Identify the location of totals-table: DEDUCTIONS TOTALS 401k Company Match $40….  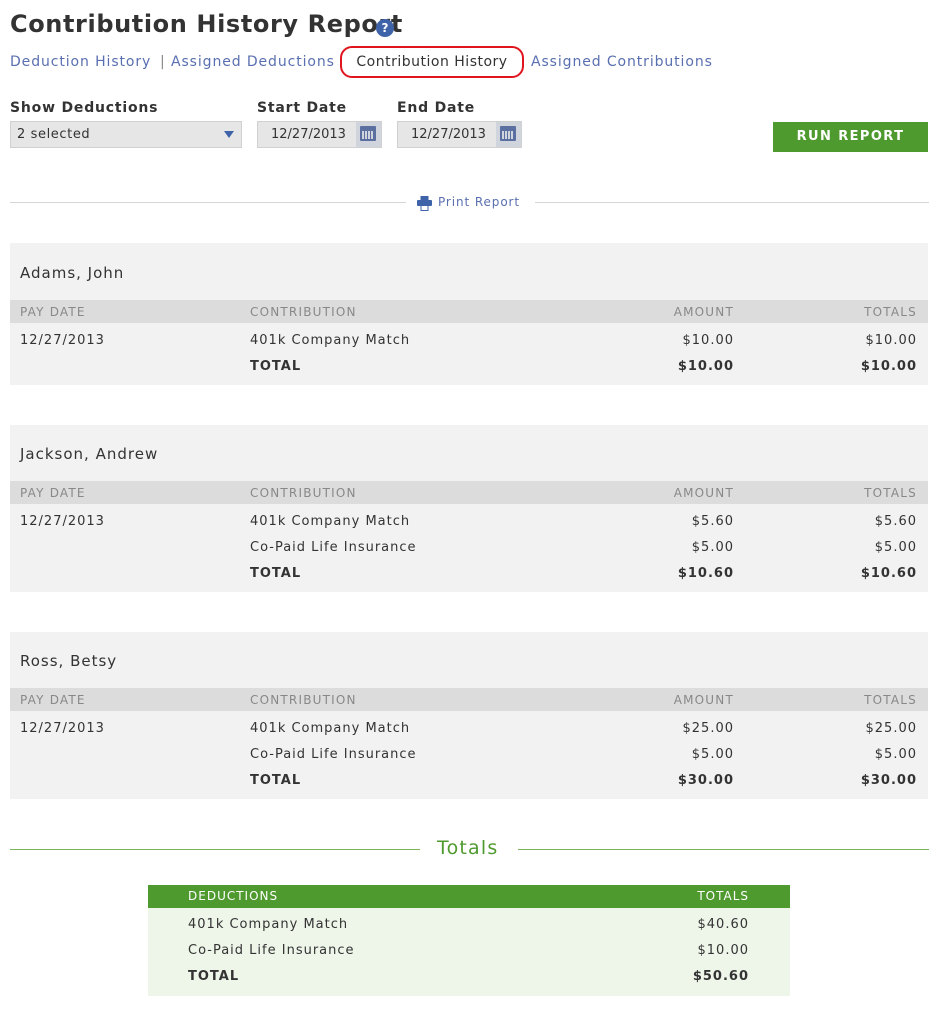
(469, 940).